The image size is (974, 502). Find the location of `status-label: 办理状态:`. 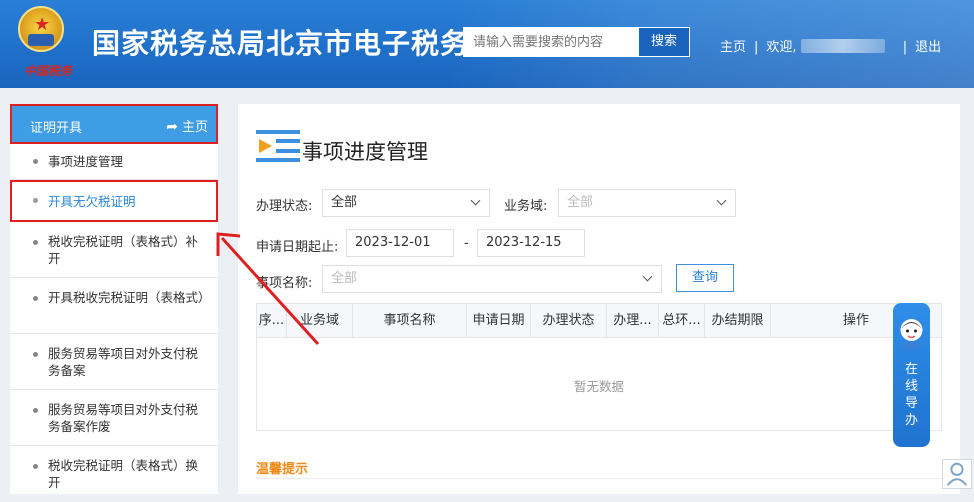

status-label: 办理状态: is located at coordinates (284, 206).